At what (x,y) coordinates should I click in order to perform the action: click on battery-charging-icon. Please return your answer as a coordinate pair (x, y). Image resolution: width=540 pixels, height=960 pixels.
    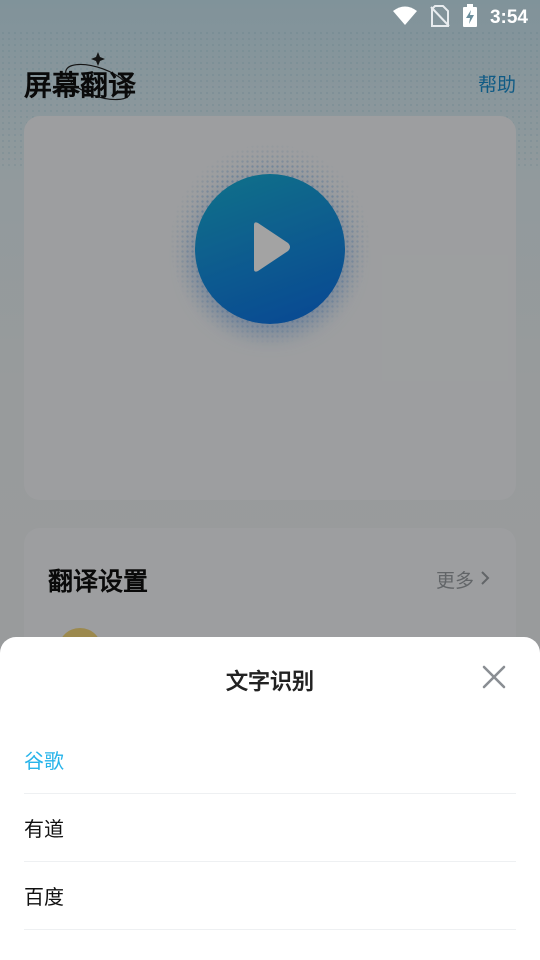
    Looking at the image, I should click on (470, 18).